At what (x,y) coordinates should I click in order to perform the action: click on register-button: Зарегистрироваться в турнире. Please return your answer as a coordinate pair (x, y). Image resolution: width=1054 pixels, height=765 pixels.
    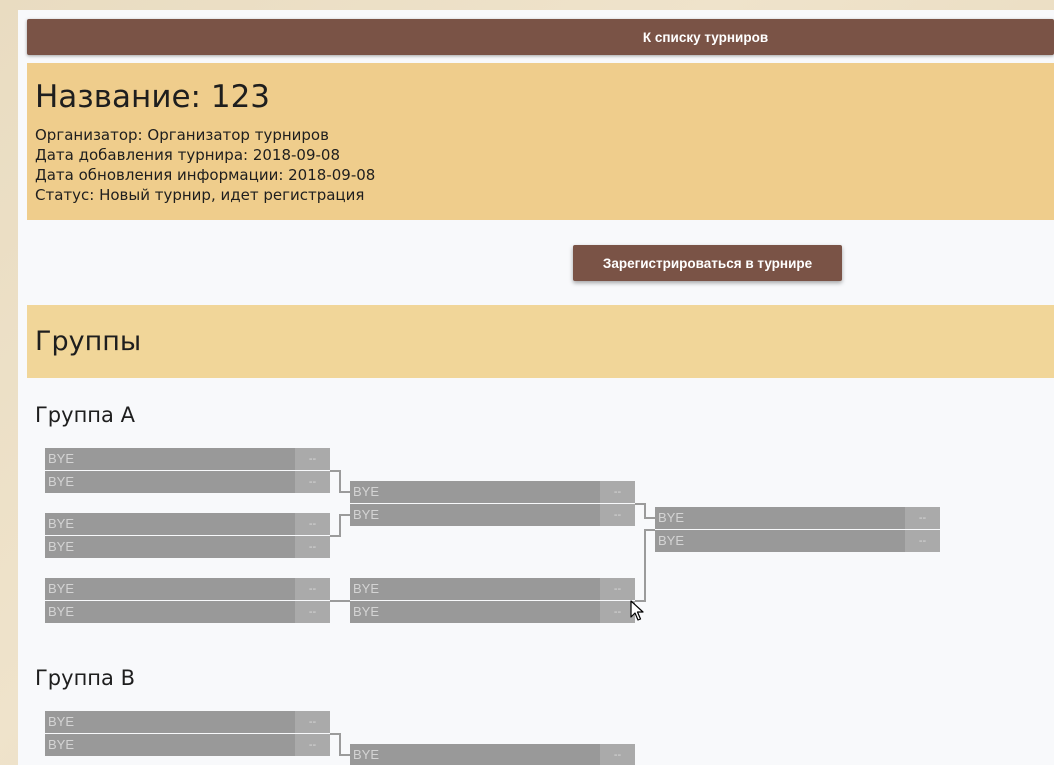
    Looking at the image, I should click on (707, 263).